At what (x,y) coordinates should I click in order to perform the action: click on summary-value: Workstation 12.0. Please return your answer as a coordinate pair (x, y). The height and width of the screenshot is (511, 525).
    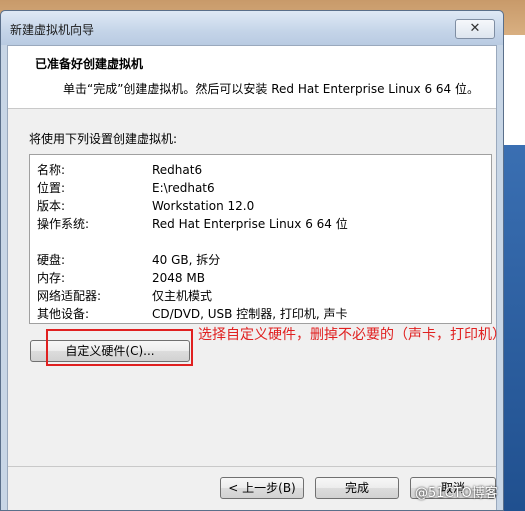
    Looking at the image, I should click on (203, 206).